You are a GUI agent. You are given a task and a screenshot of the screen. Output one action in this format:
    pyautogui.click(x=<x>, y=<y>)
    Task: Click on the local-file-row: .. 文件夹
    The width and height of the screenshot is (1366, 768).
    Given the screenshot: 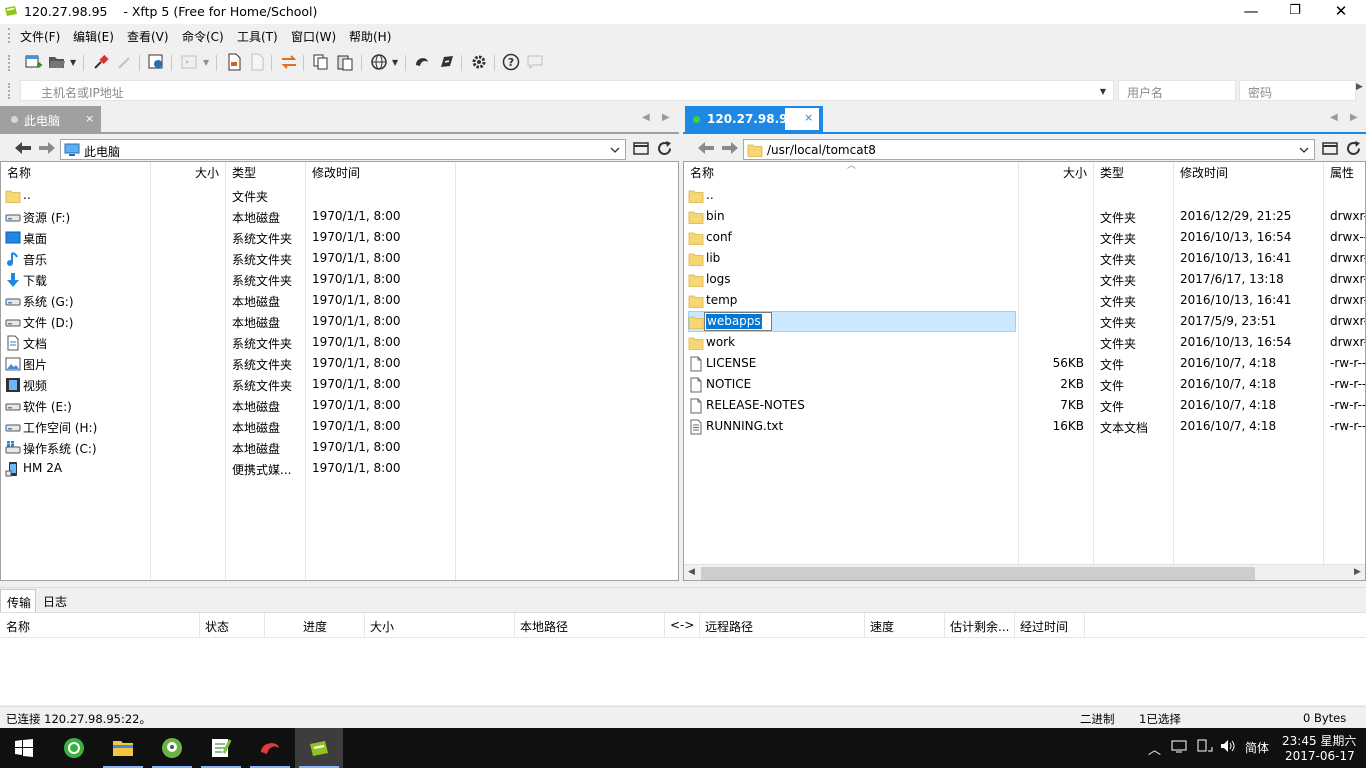 What is the action you would take?
    pyautogui.click(x=339, y=195)
    